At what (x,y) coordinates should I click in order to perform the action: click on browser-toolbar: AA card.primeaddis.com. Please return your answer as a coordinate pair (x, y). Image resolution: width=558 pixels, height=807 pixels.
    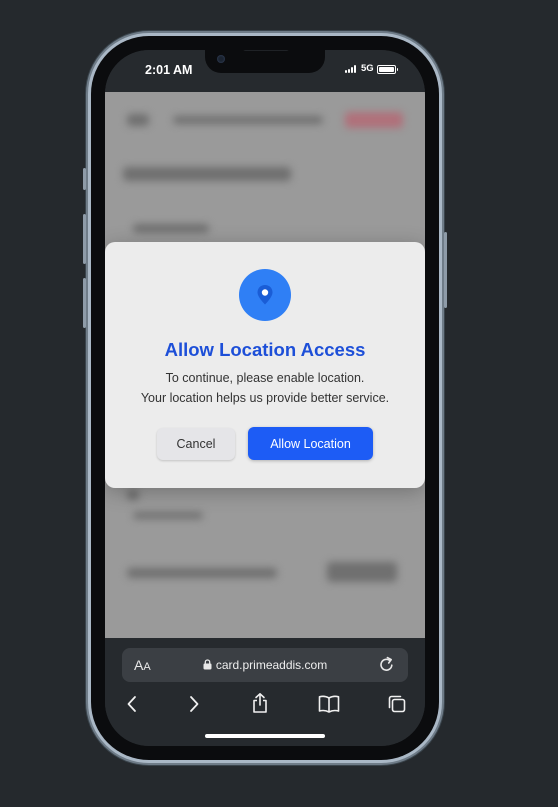
    Looking at the image, I should click on (265, 692).